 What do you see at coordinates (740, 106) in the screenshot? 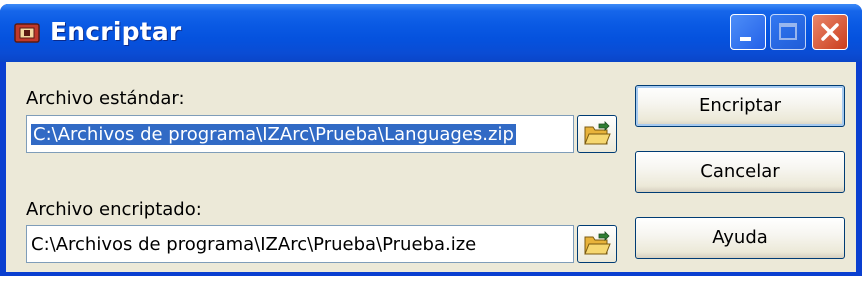
I see `encrypt-button: Encriptar` at bounding box center [740, 106].